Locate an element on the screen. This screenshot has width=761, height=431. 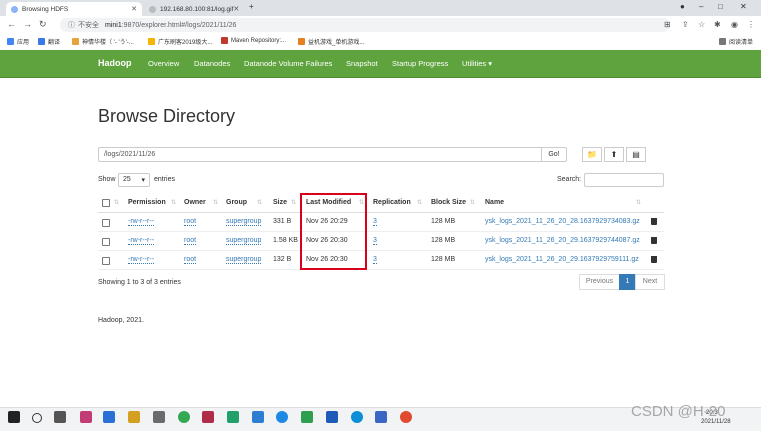
chrome-icon is located at coordinates (184, 417).